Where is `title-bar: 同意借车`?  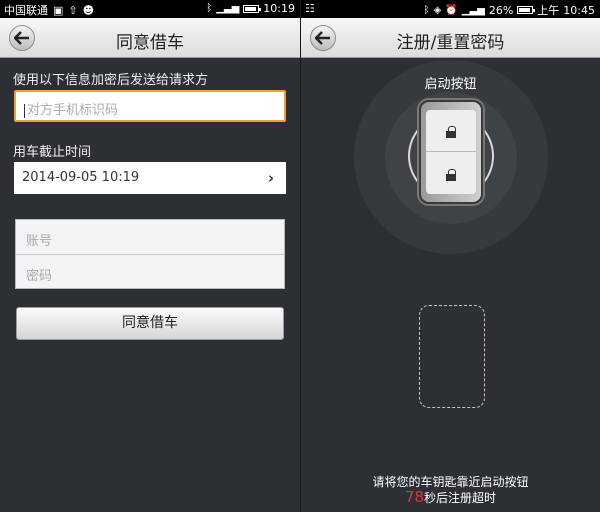 title-bar: 同意借车 is located at coordinates (150, 38).